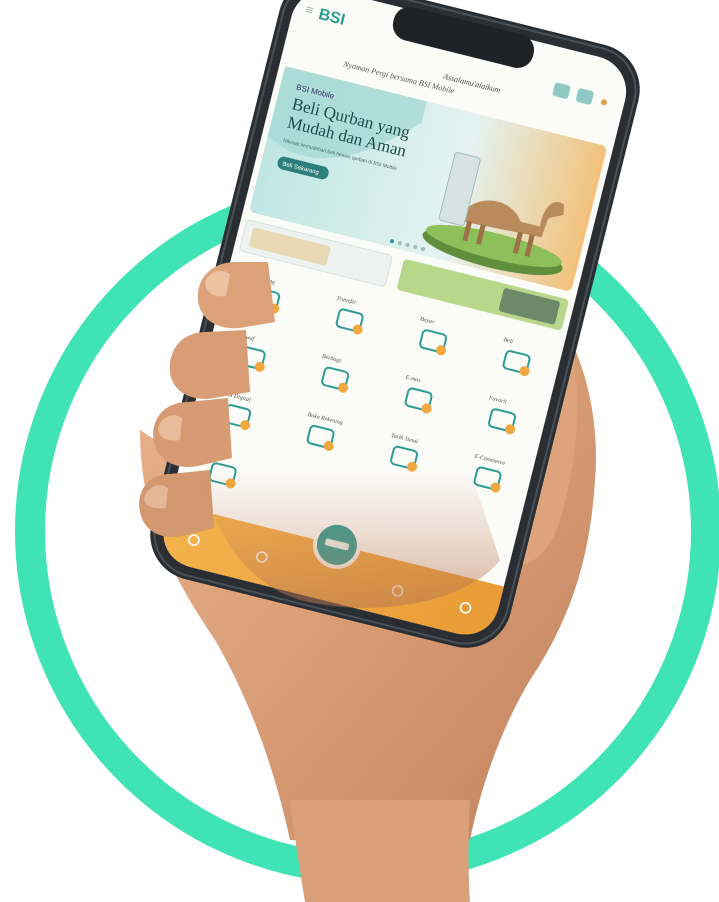 The image size is (719, 902). What do you see at coordinates (380, 851) in the screenshot?
I see `hand-wrist` at bounding box center [380, 851].